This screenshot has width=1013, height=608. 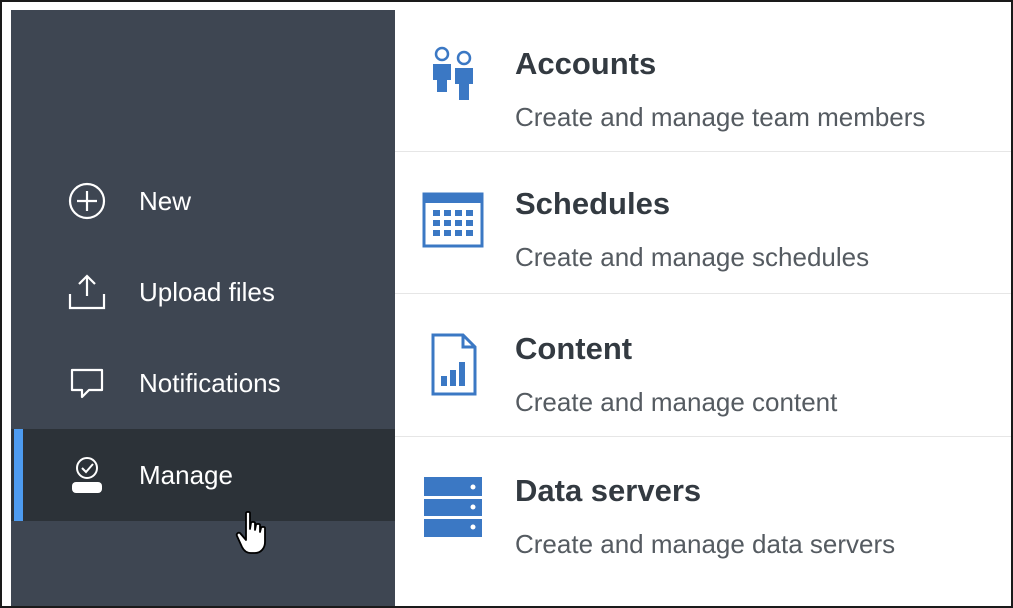 I want to click on report-chart-icon, so click(x=453, y=365).